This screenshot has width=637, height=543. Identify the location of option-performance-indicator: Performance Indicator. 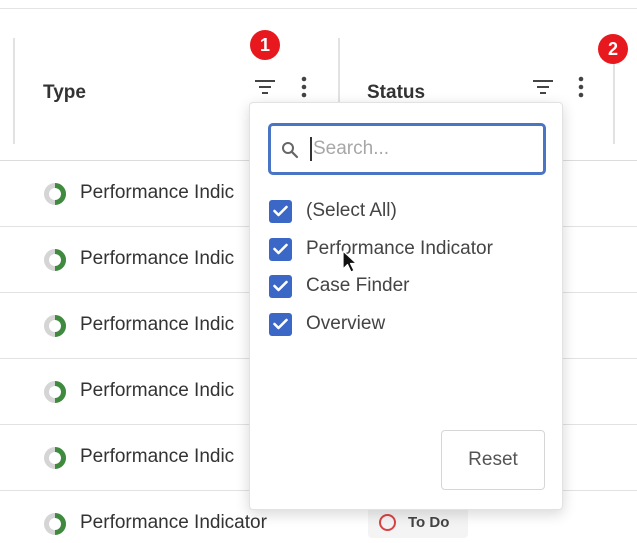
(381, 249).